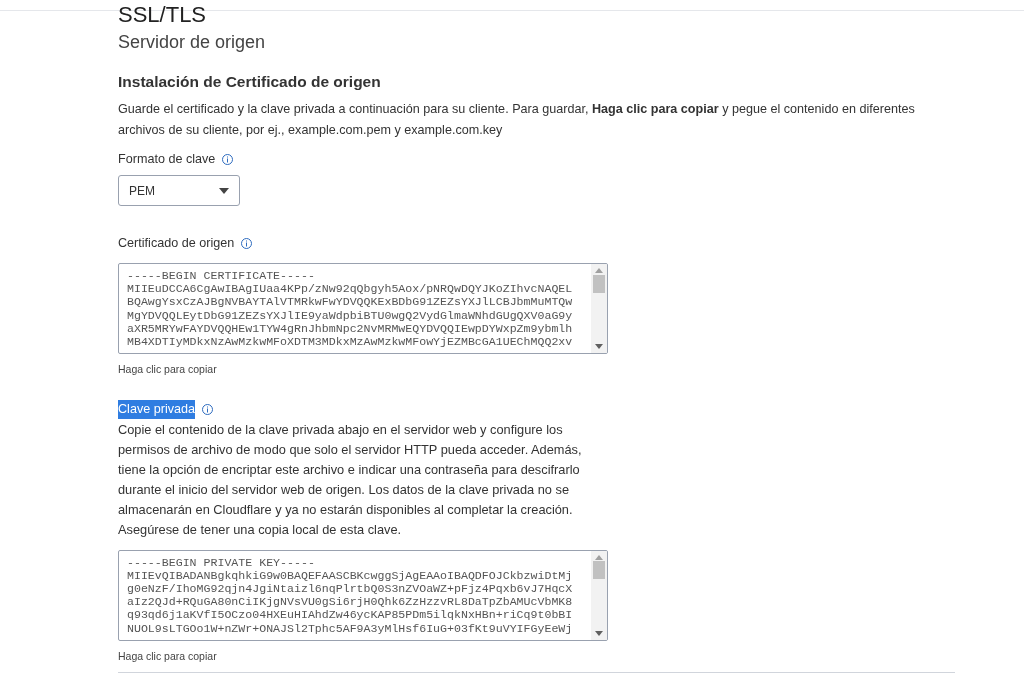  I want to click on page-subtitle: Servidor de origen, so click(192, 42).